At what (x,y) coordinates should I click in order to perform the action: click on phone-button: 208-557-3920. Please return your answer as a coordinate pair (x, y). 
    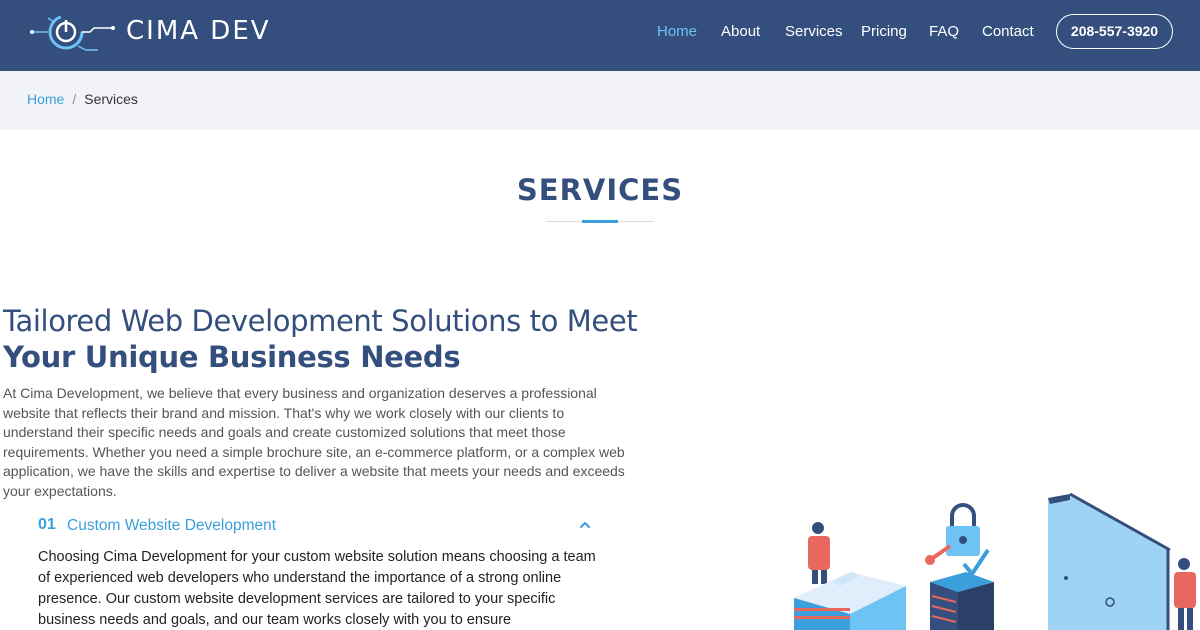
    Looking at the image, I should click on (1114, 31).